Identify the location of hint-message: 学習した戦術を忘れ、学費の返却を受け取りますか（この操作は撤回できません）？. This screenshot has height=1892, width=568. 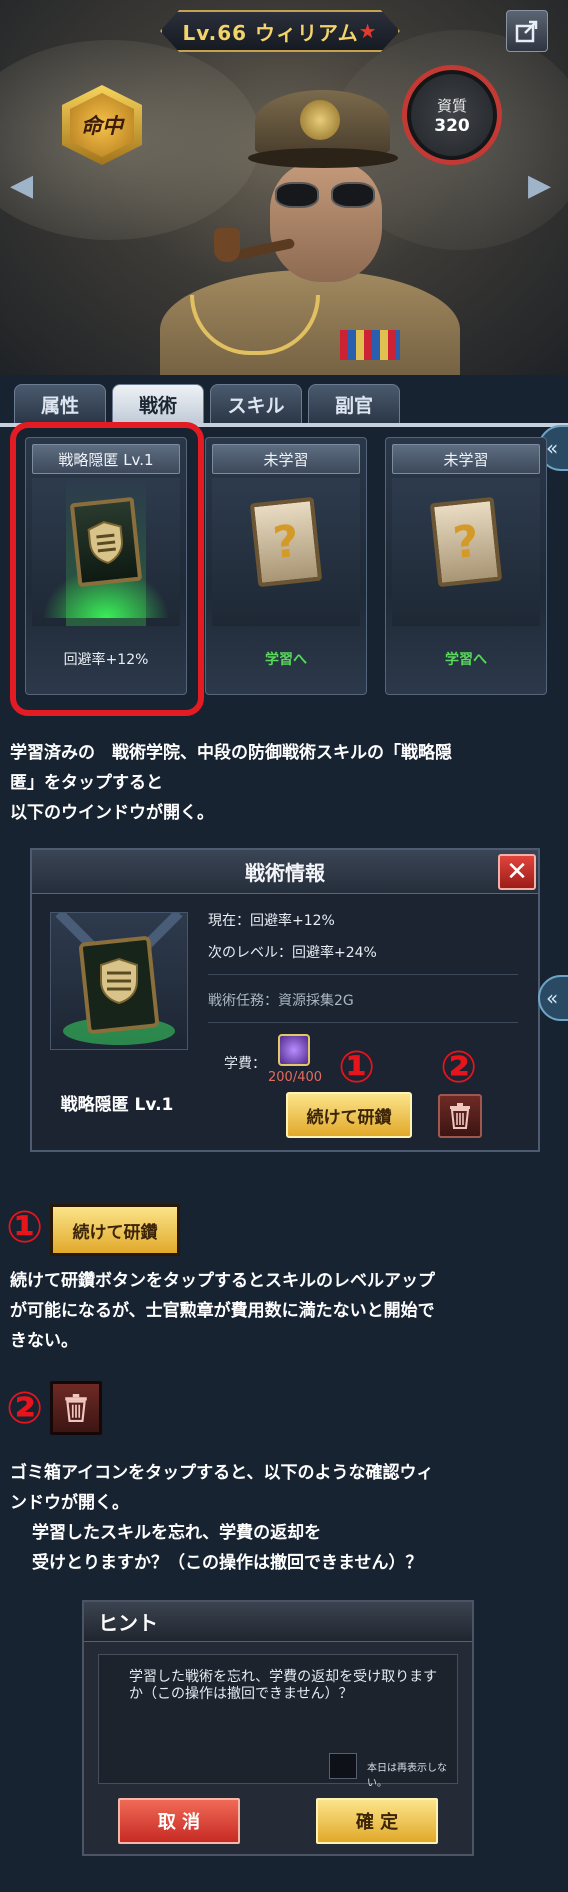
(283, 1685).